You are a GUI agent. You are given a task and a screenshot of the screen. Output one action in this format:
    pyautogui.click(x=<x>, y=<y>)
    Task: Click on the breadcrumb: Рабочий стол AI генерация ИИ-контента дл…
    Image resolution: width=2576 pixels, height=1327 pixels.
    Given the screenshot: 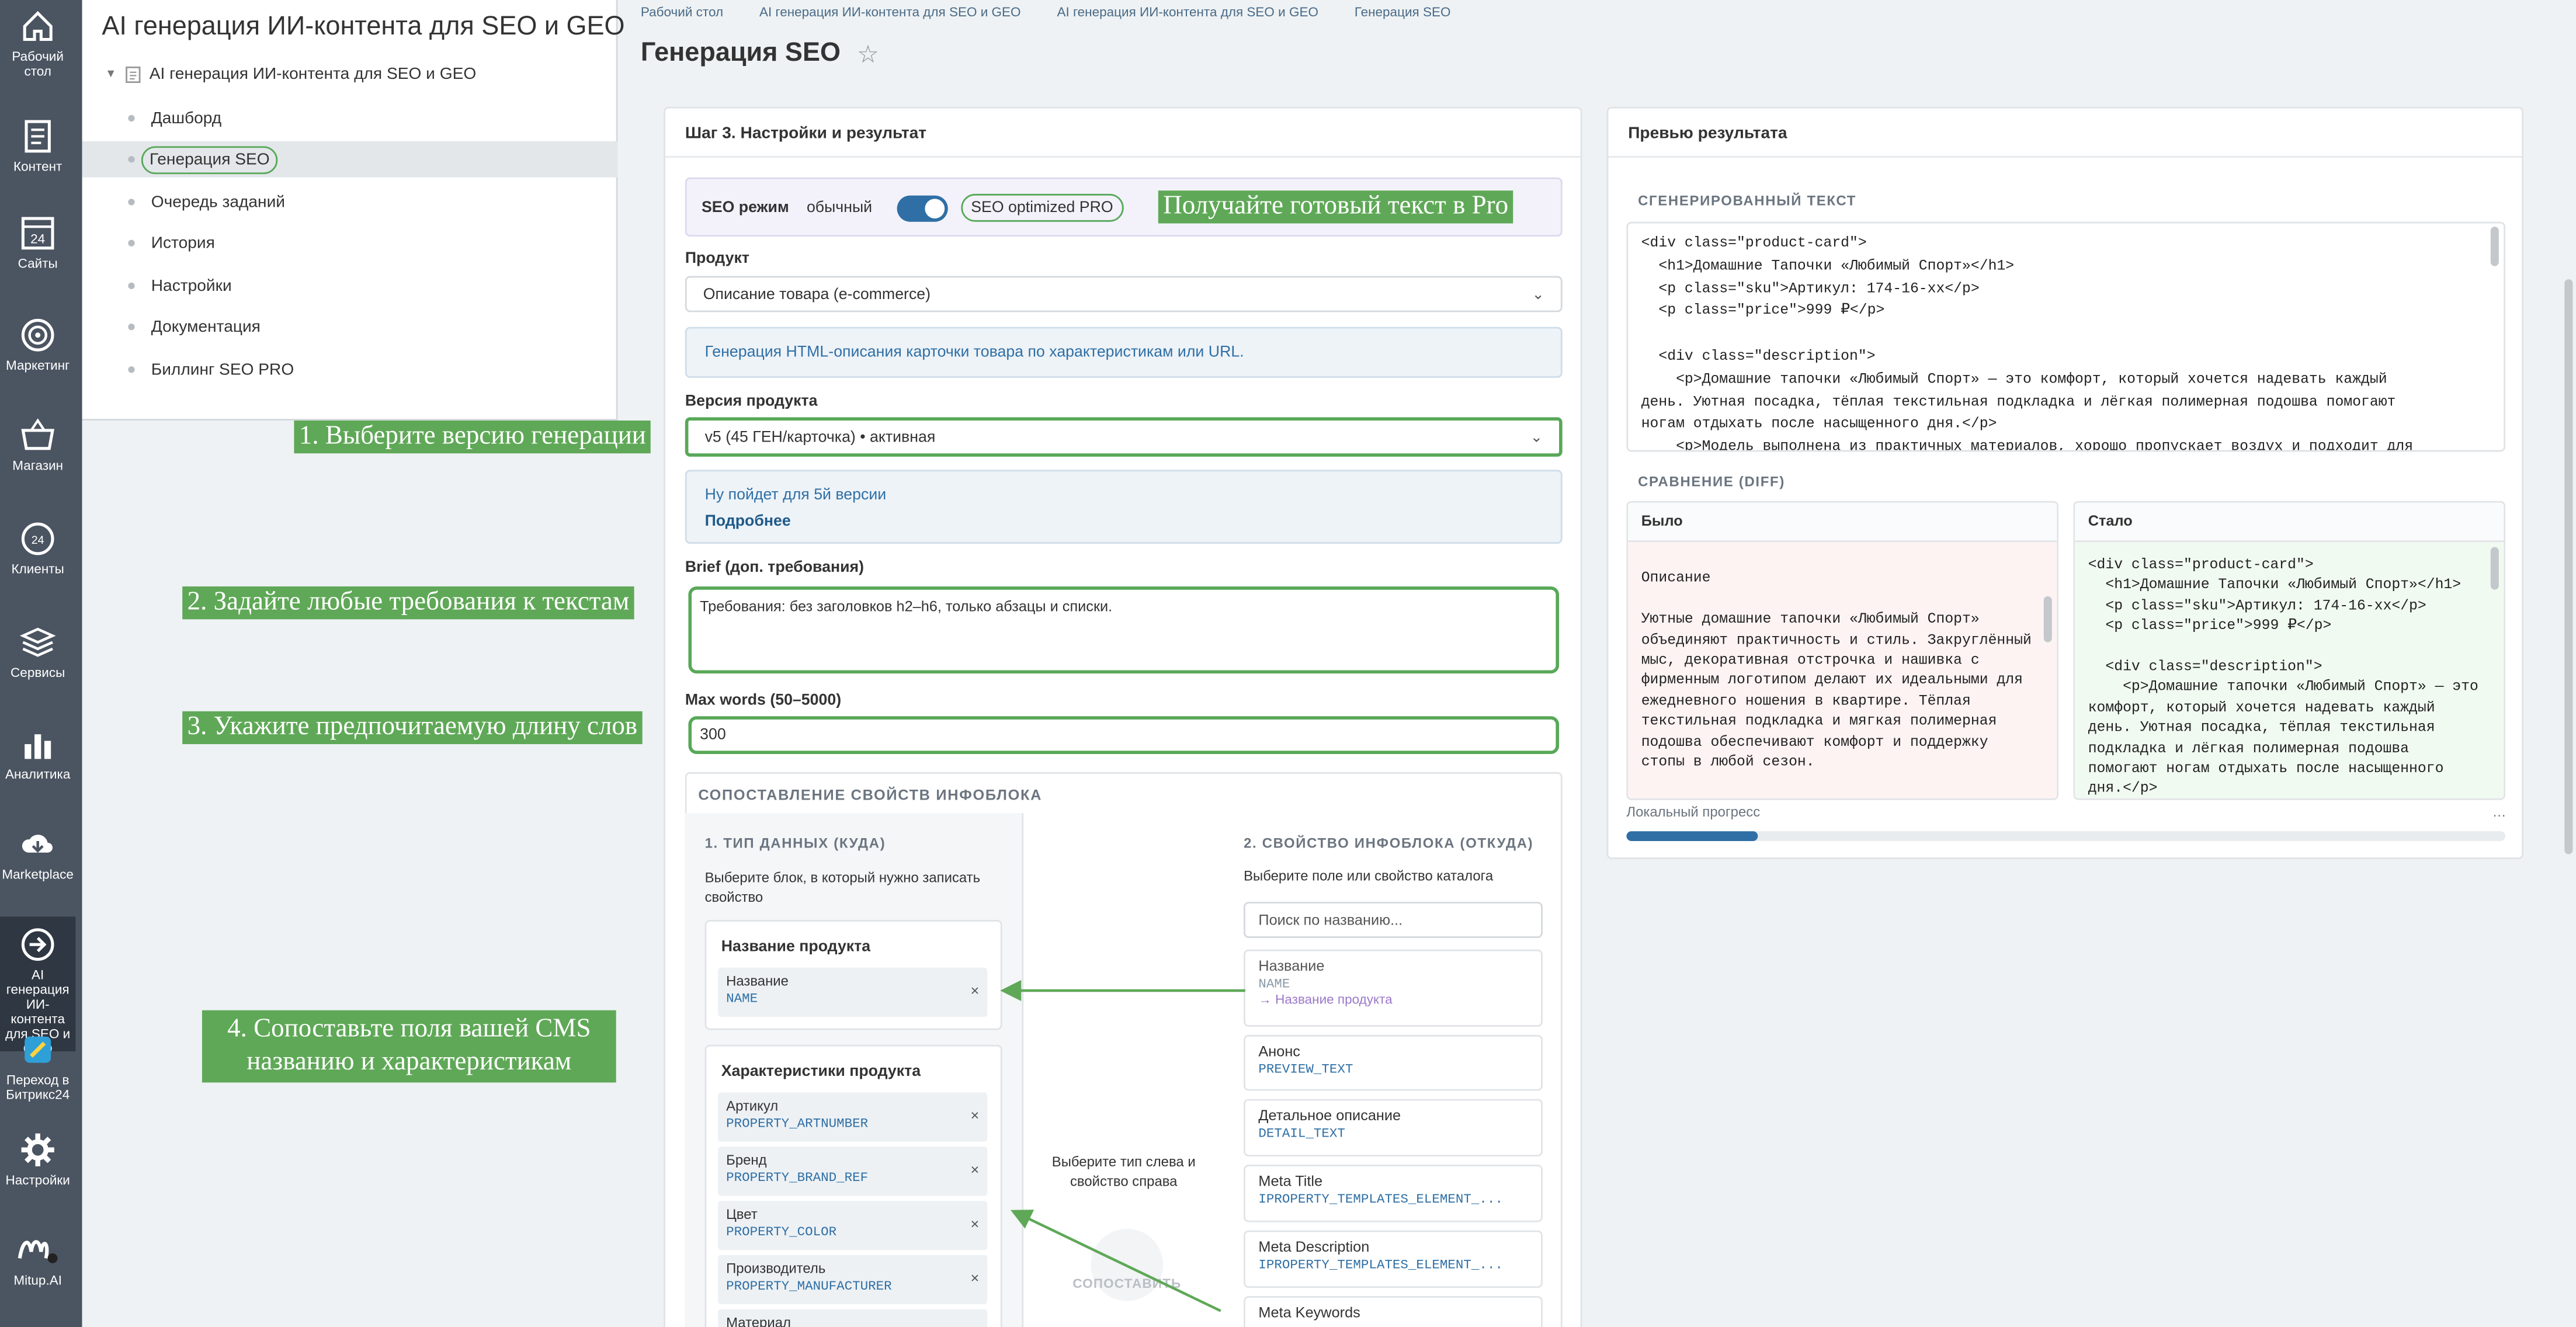 What is the action you would take?
    pyautogui.click(x=1046, y=12)
    